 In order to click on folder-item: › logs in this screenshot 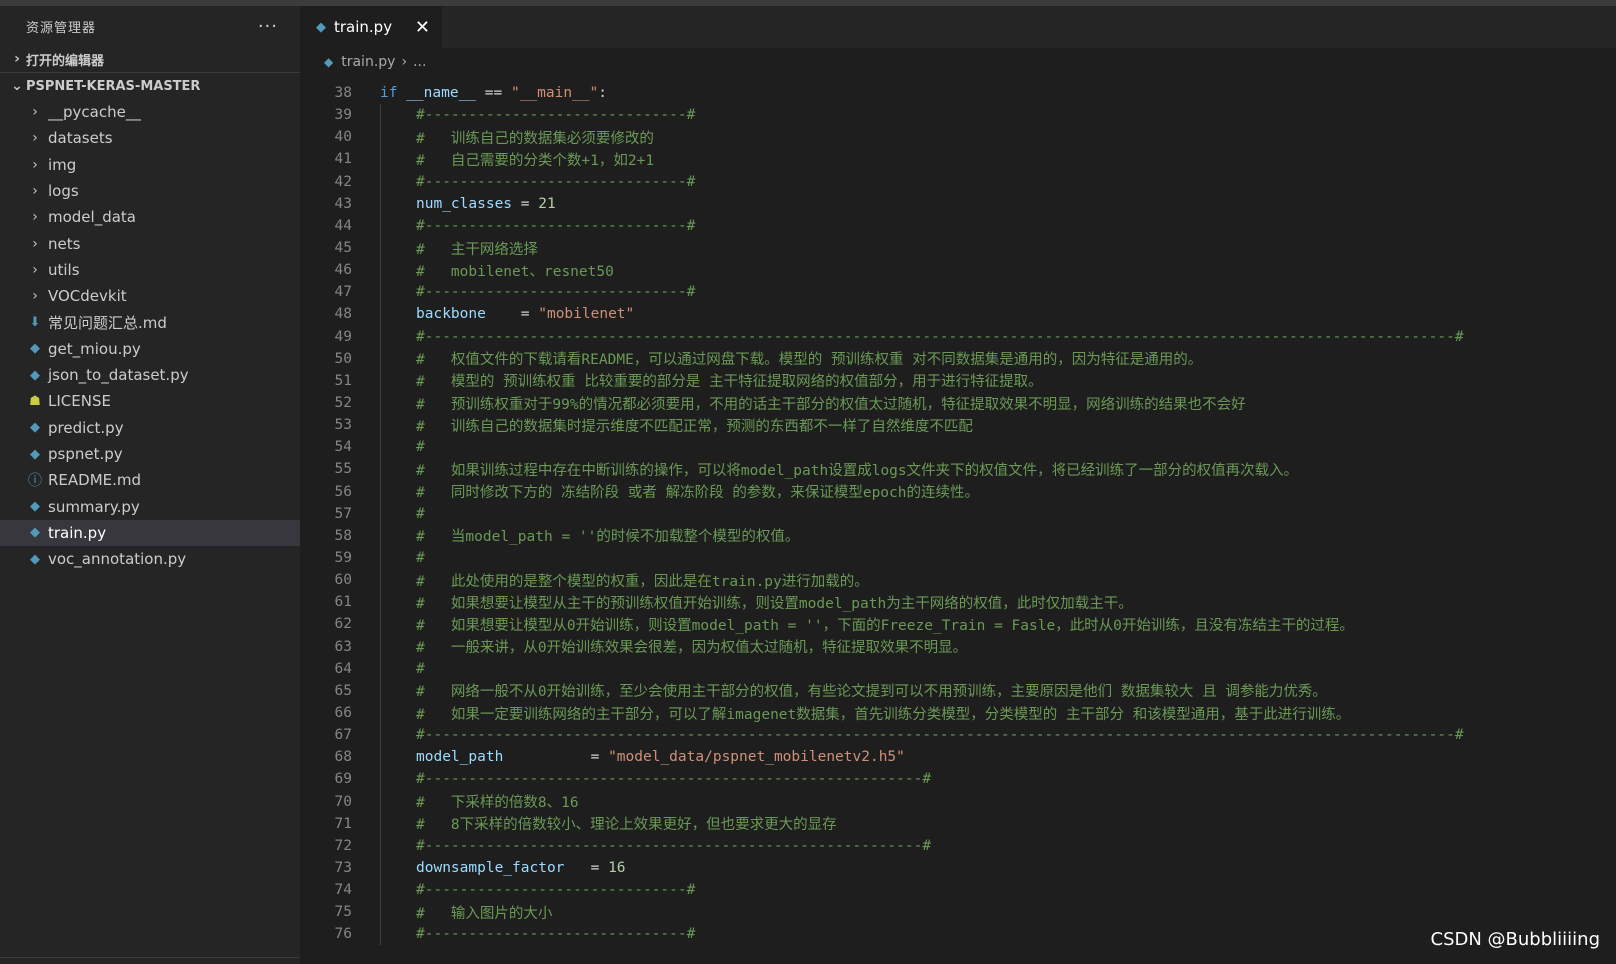, I will do `click(150, 191)`.